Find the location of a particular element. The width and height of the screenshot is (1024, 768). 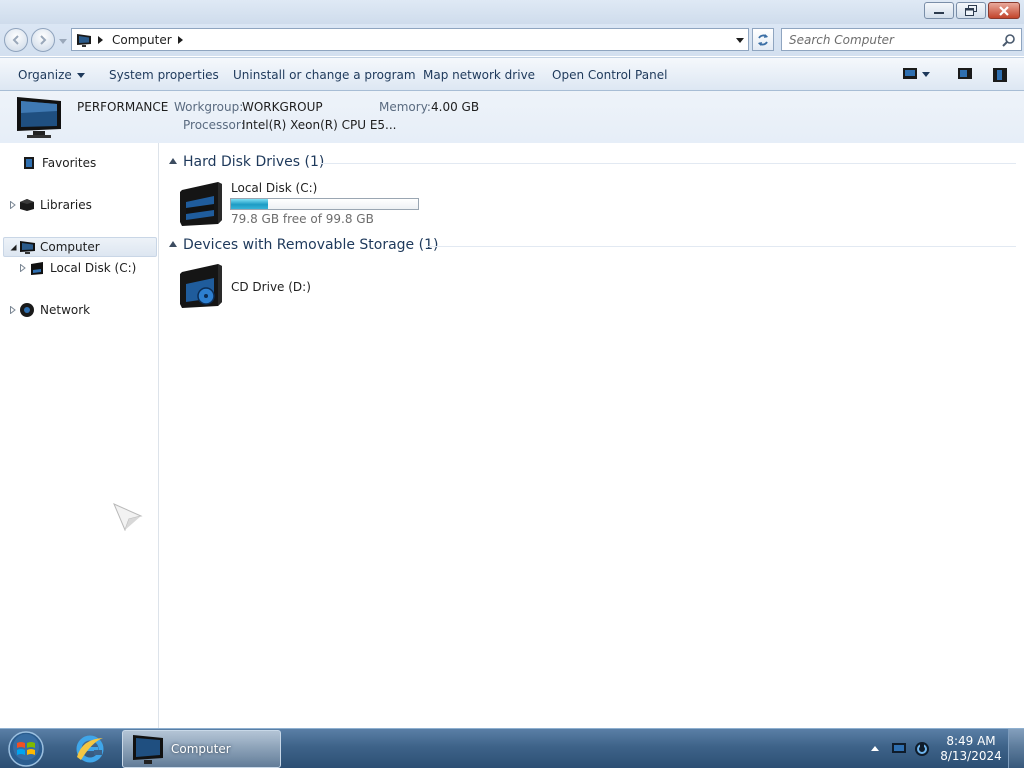

breadcrumb-computer: Computer is located at coordinates (142, 40).